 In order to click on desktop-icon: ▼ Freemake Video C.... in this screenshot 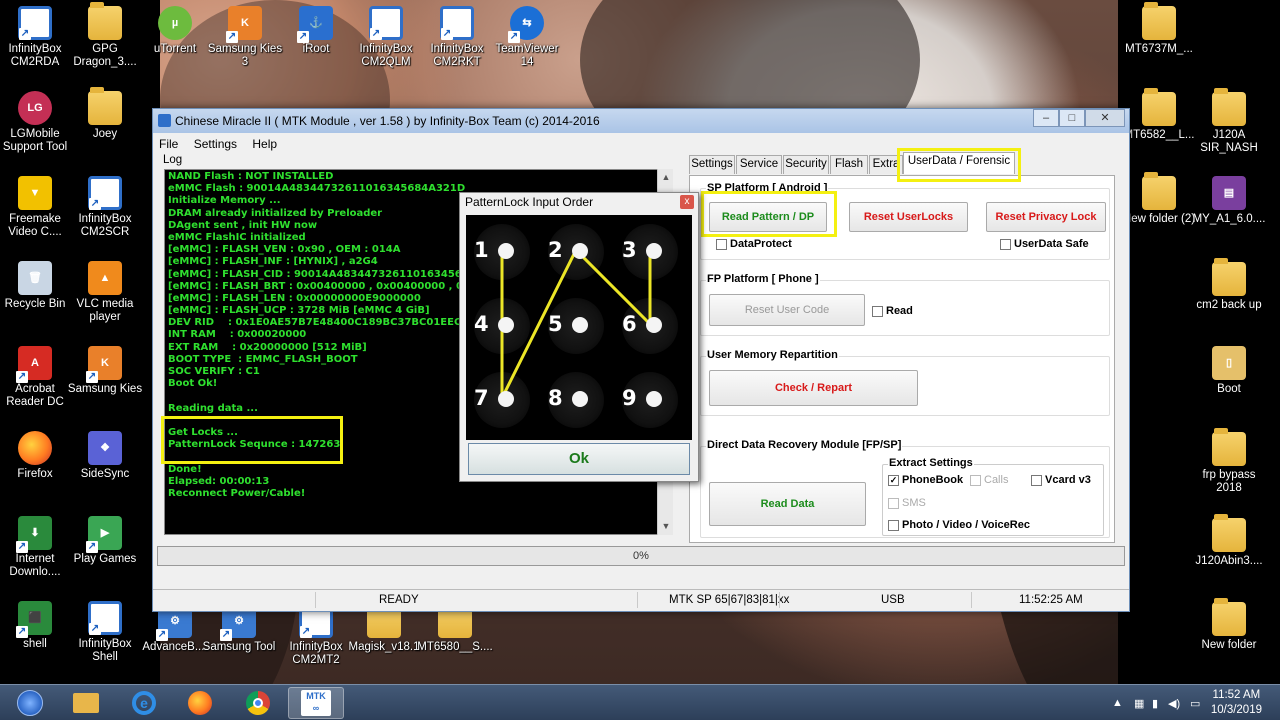, I will do `click(37, 207)`.